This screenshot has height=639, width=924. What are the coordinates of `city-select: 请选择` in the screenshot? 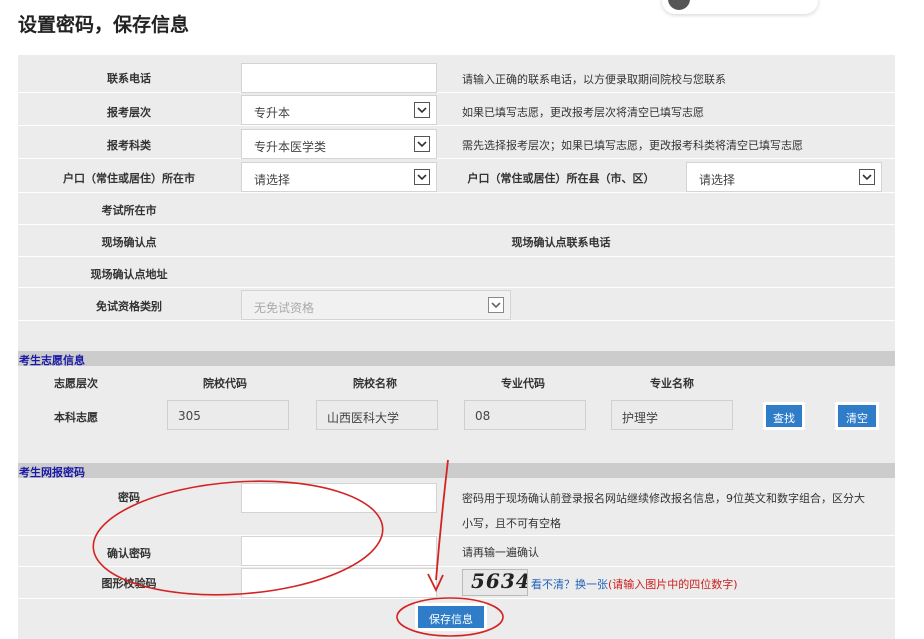 It's located at (339, 177).